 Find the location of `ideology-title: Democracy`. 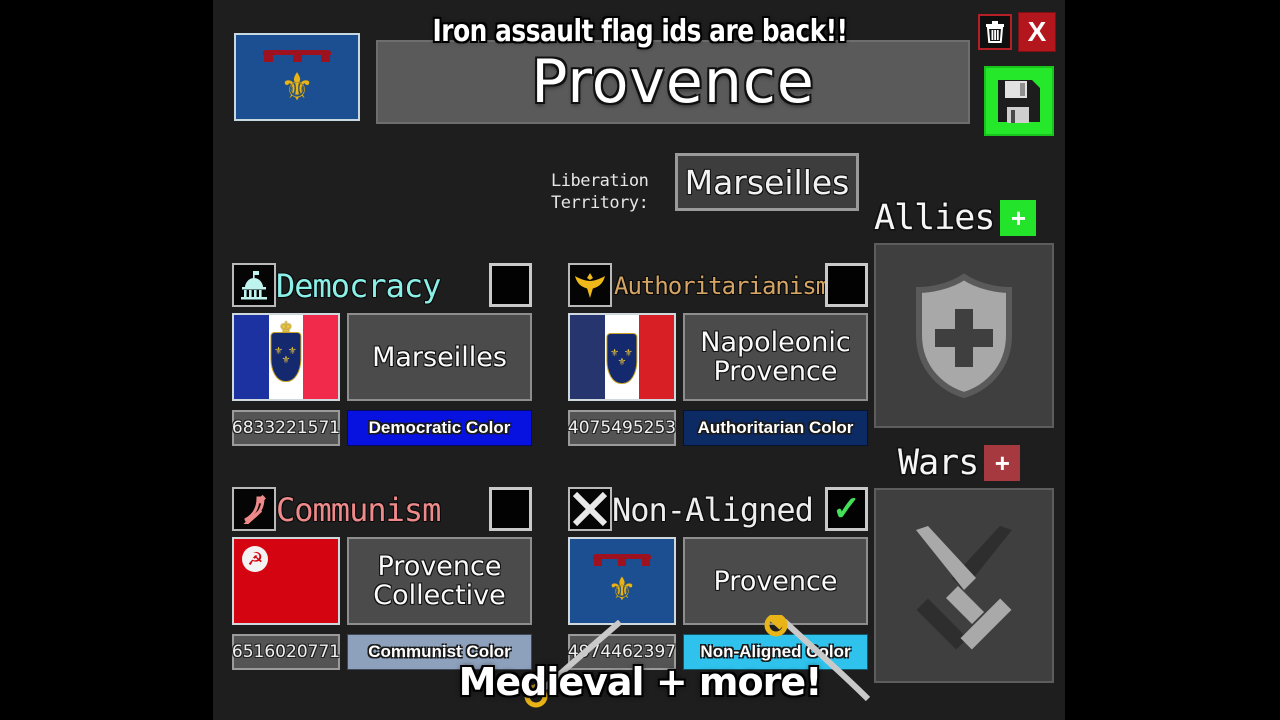

ideology-title: Democracy is located at coordinates (358, 286).